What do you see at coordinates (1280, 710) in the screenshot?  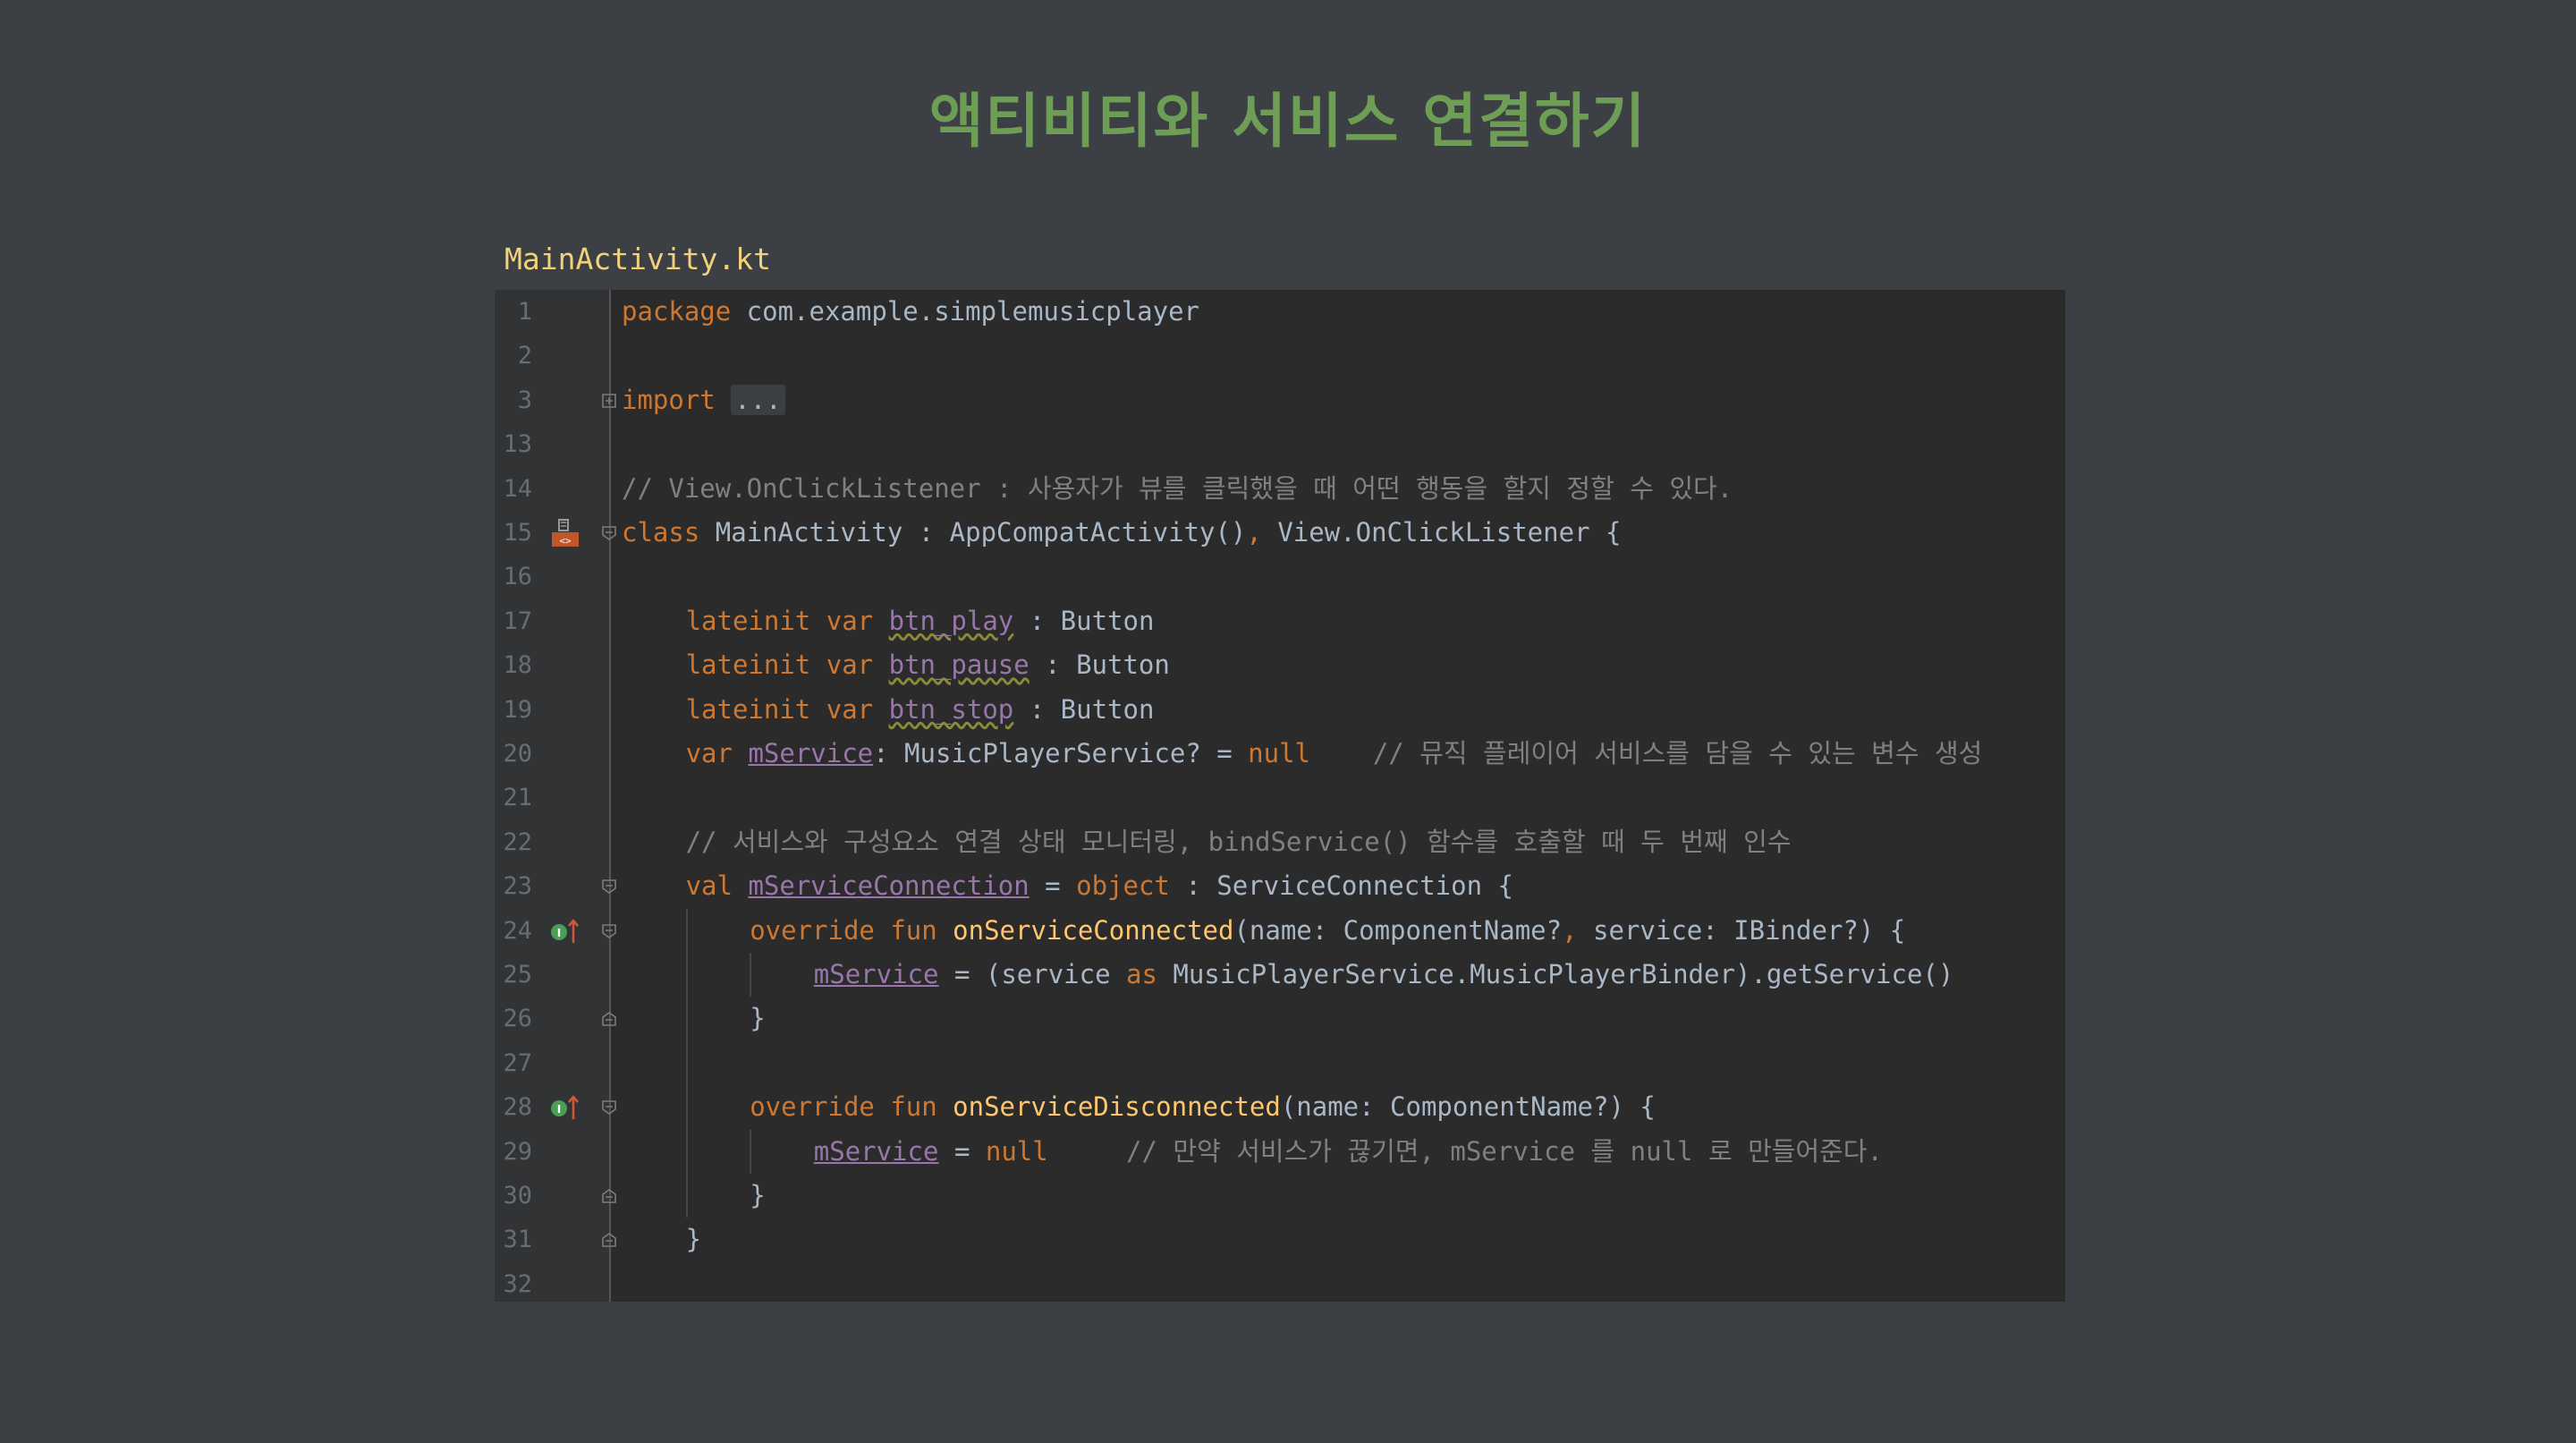 I see `code-line: 19 lateinit var btn_stop : Button` at bounding box center [1280, 710].